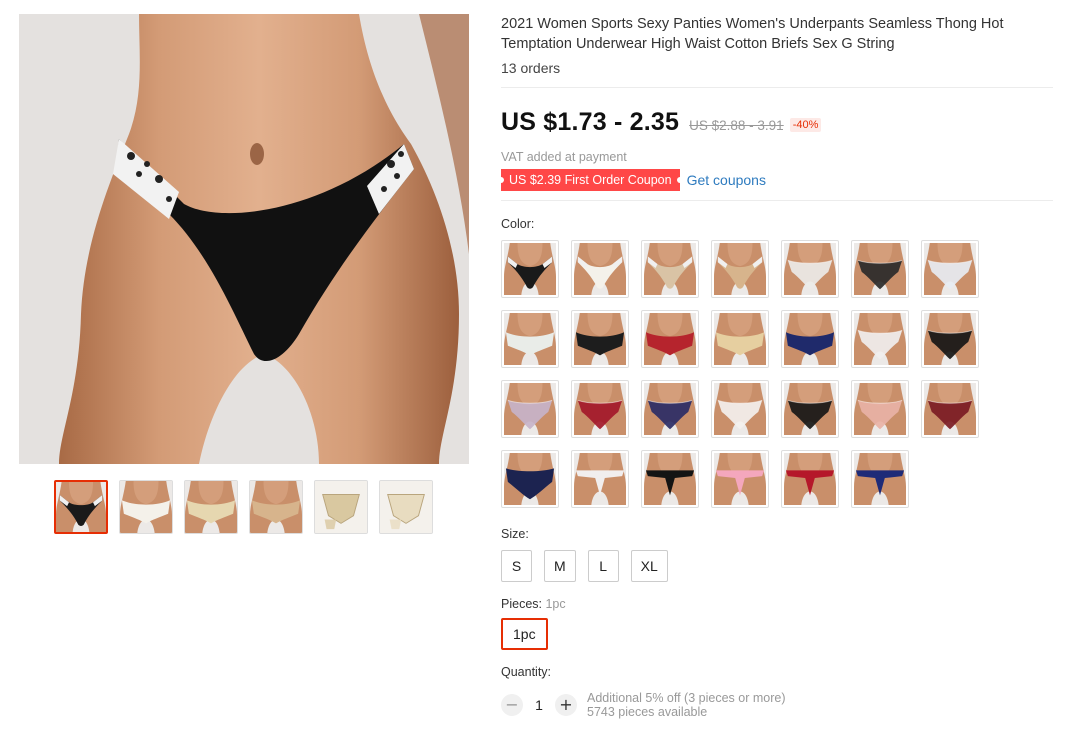  I want to click on price-row: US $1.73 - 2.35 US $2.88 - 3.91 -40%, so click(777, 122).